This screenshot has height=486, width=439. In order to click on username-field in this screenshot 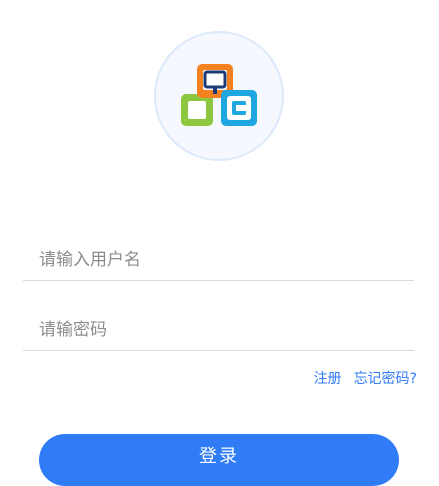, I will do `click(218, 260)`.